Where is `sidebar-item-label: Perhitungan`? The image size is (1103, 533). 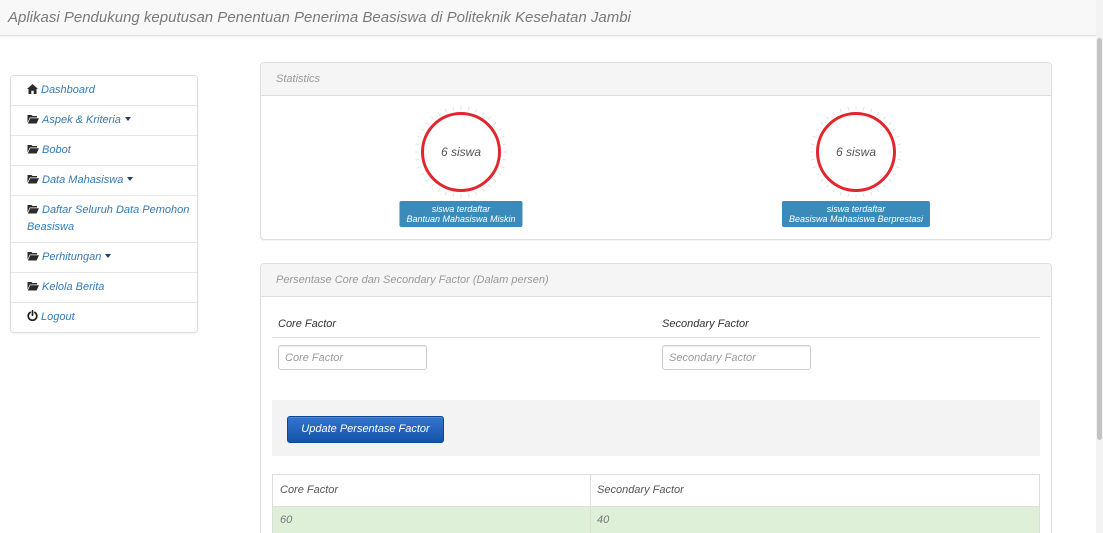 sidebar-item-label: Perhitungan is located at coordinates (72, 257).